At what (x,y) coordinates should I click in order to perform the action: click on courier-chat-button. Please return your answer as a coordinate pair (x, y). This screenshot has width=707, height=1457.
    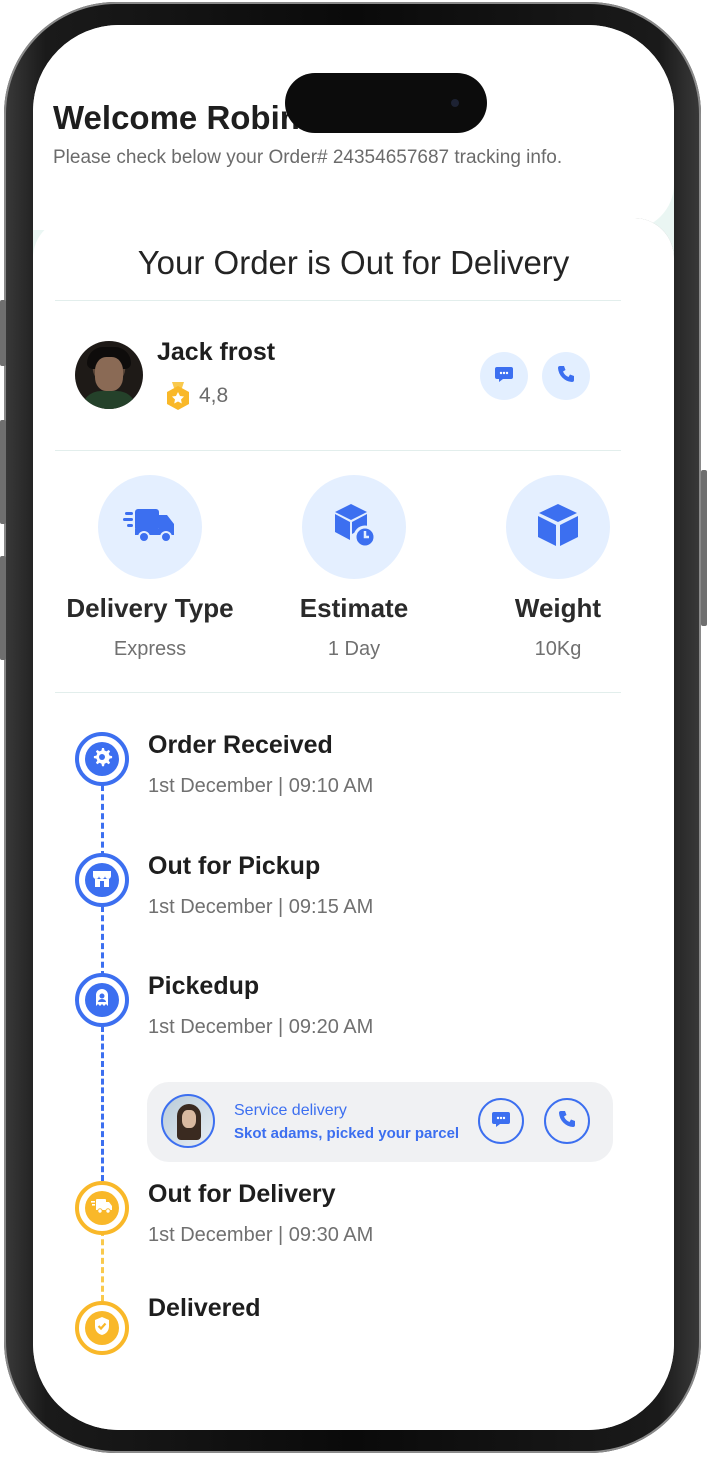
    Looking at the image, I should click on (501, 1121).